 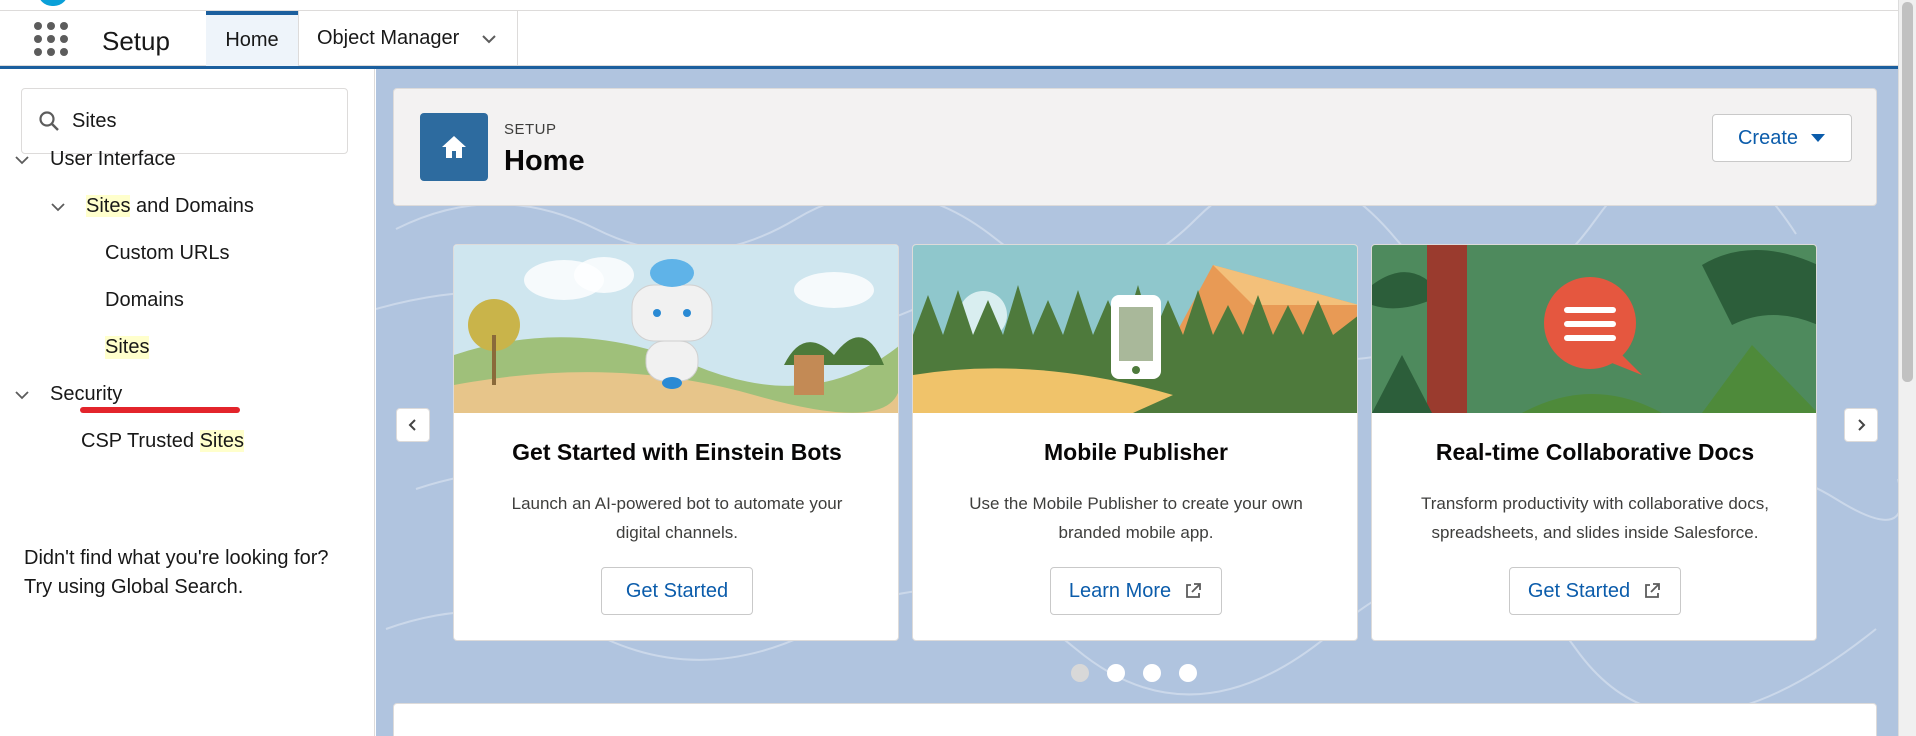 I want to click on tree-item-label: User Interface, so click(x=113, y=159).